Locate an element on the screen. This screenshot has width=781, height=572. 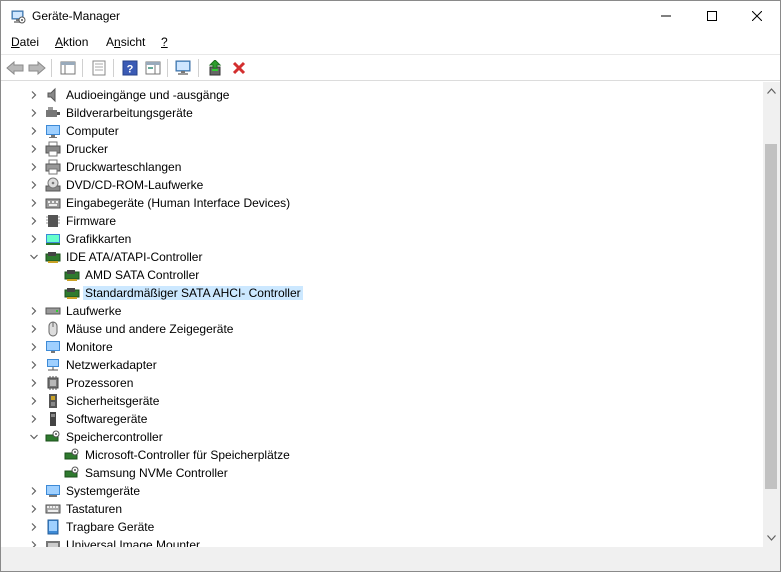
scroll-up-icon is located at coordinates (771, 91).